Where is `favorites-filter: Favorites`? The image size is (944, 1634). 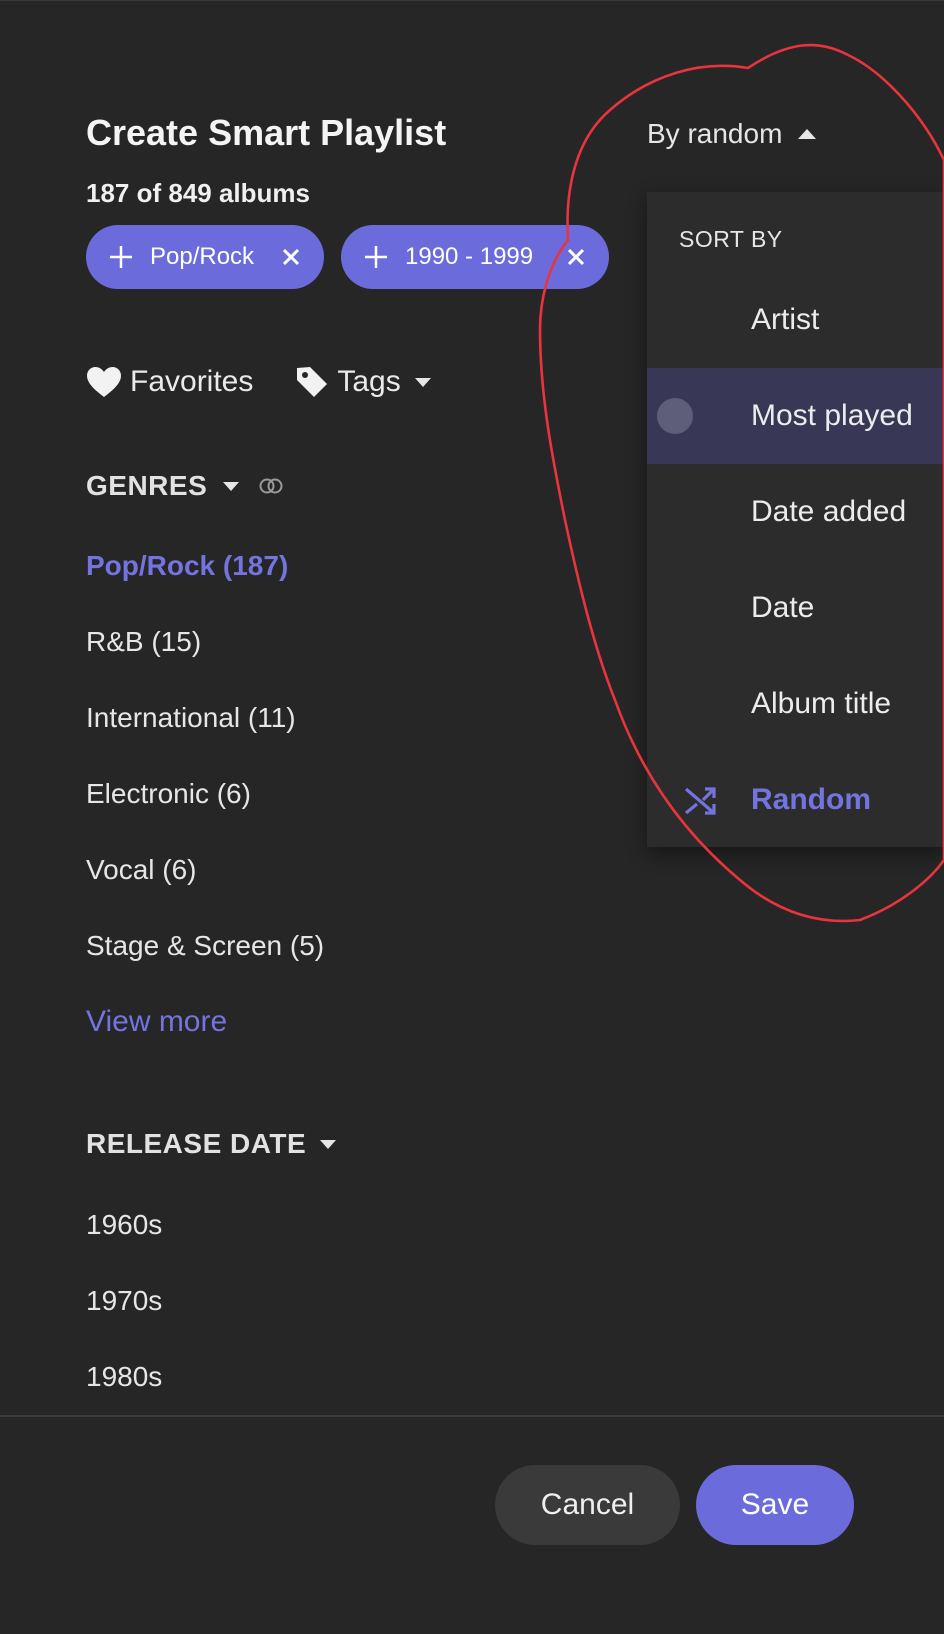 favorites-filter: Favorites is located at coordinates (169, 382).